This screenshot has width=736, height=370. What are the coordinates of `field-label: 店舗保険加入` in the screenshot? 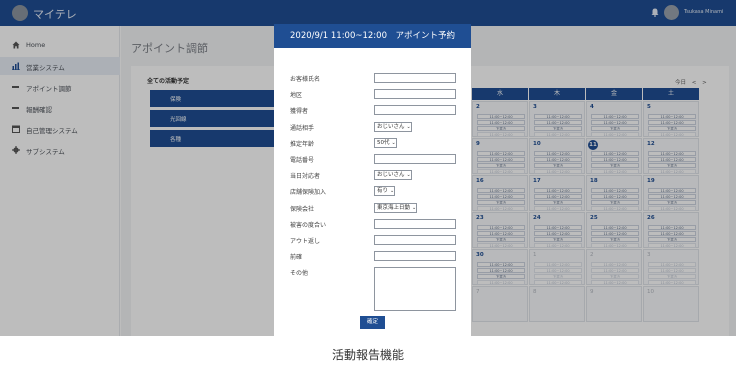 It's located at (308, 193).